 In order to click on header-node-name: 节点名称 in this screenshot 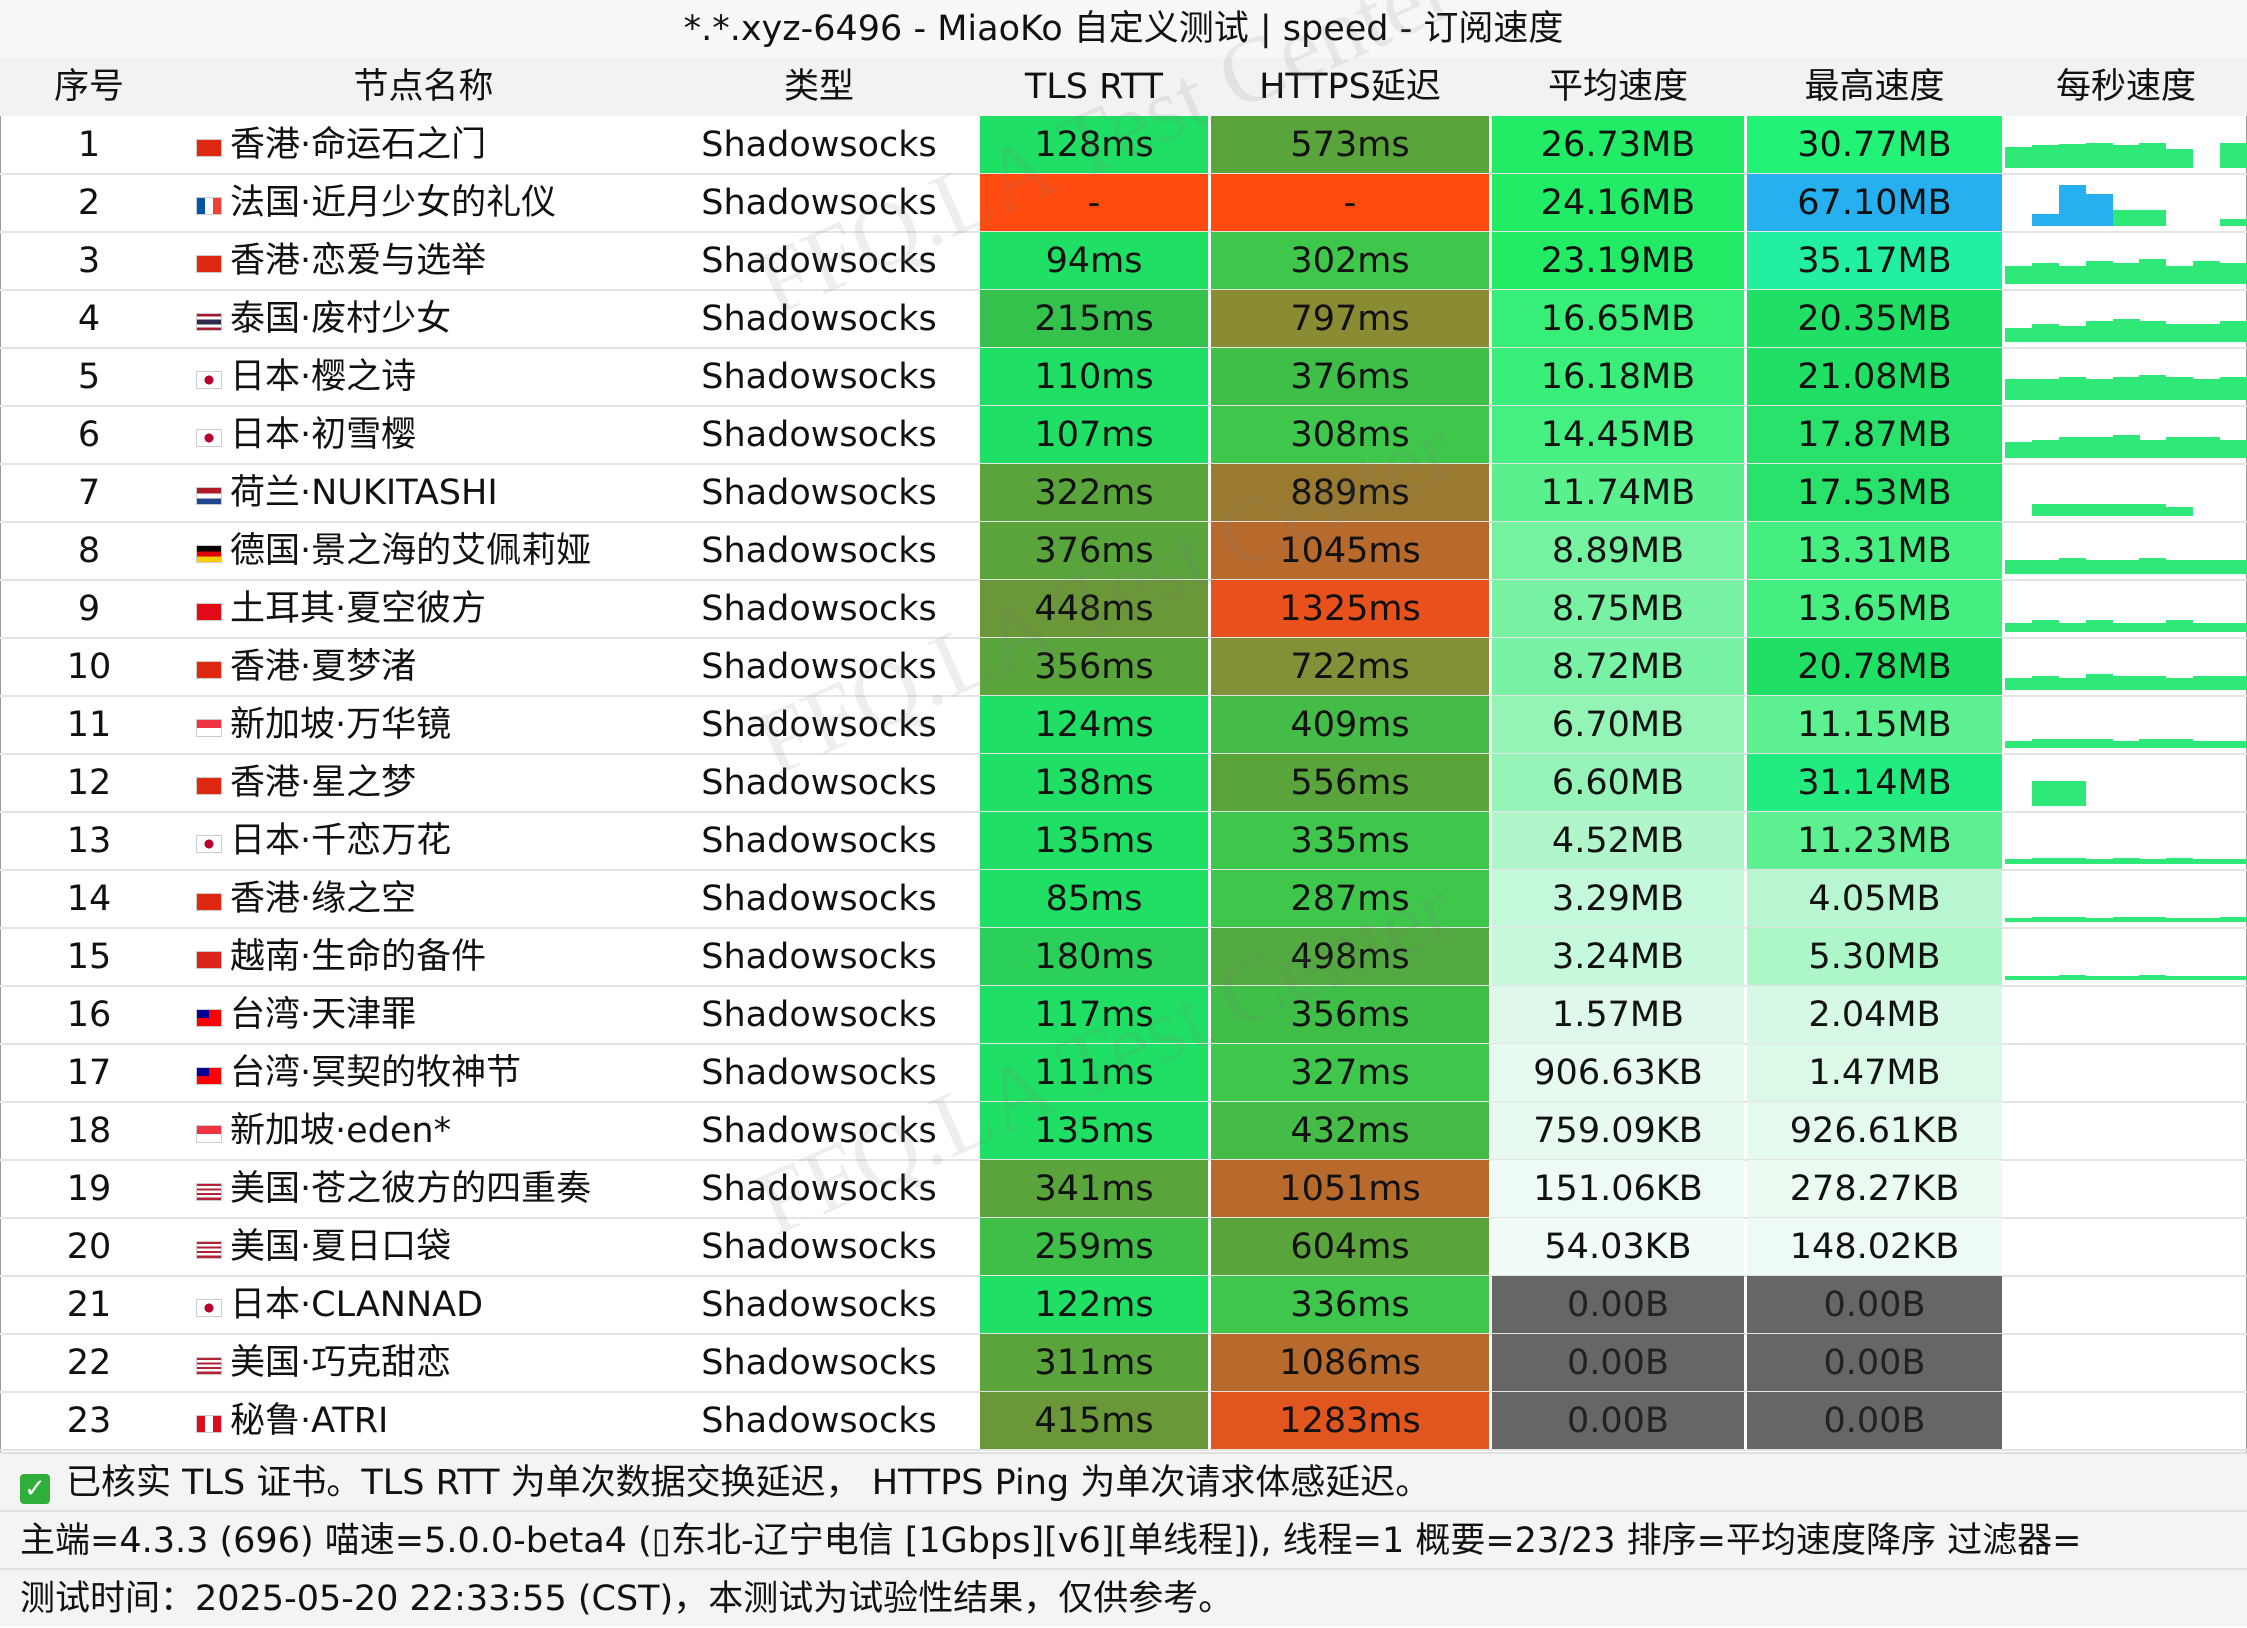, I will do `click(423, 87)`.